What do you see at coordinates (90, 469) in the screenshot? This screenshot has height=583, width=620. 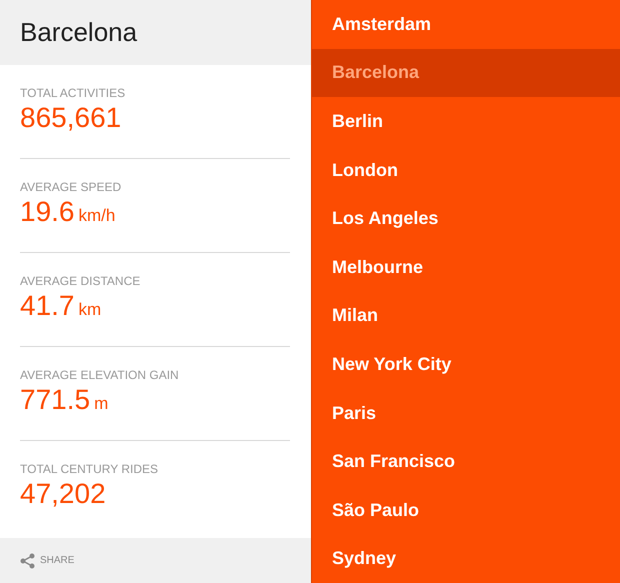 I see `stat-label: TOTAL CENTURY RIDES` at bounding box center [90, 469].